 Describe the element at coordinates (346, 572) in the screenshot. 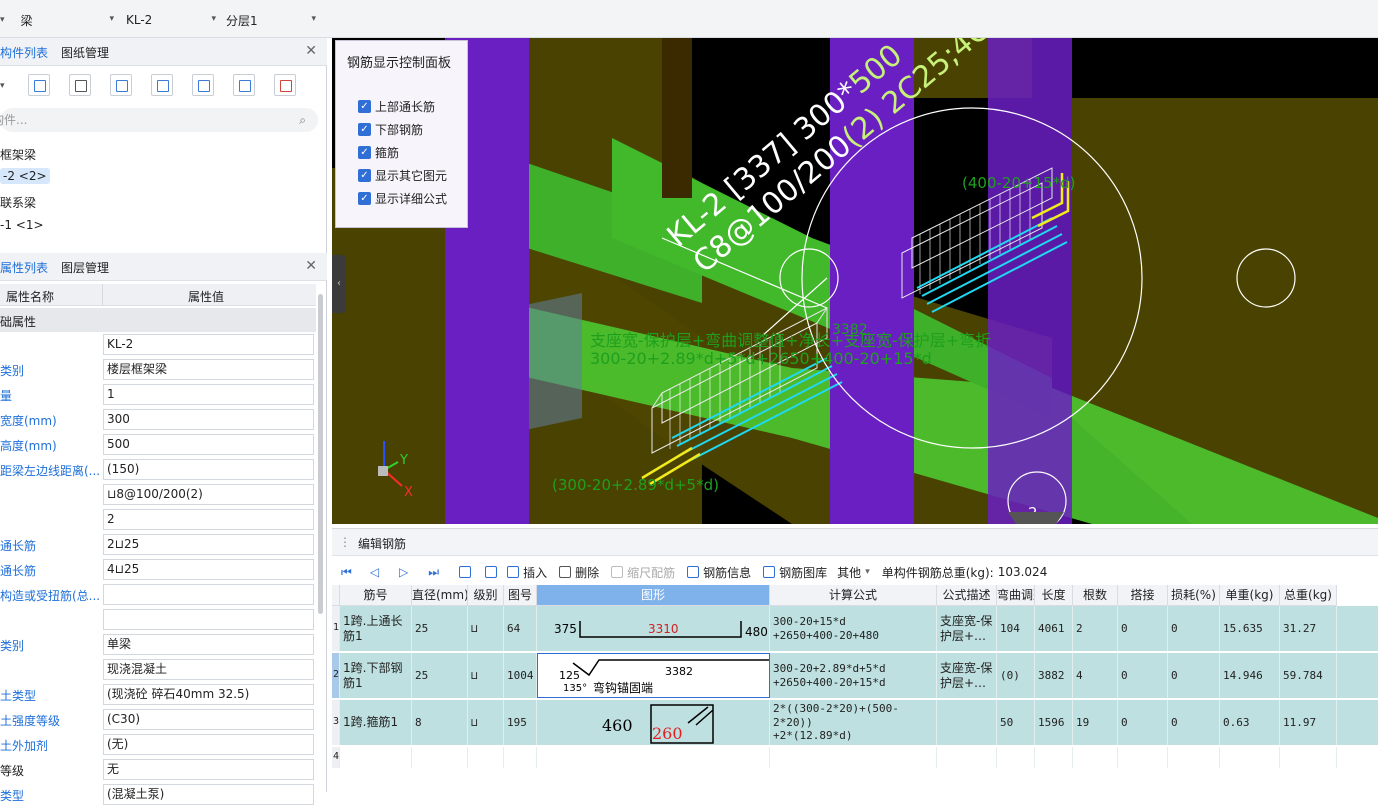

I see `first-icon: ⏮` at that location.